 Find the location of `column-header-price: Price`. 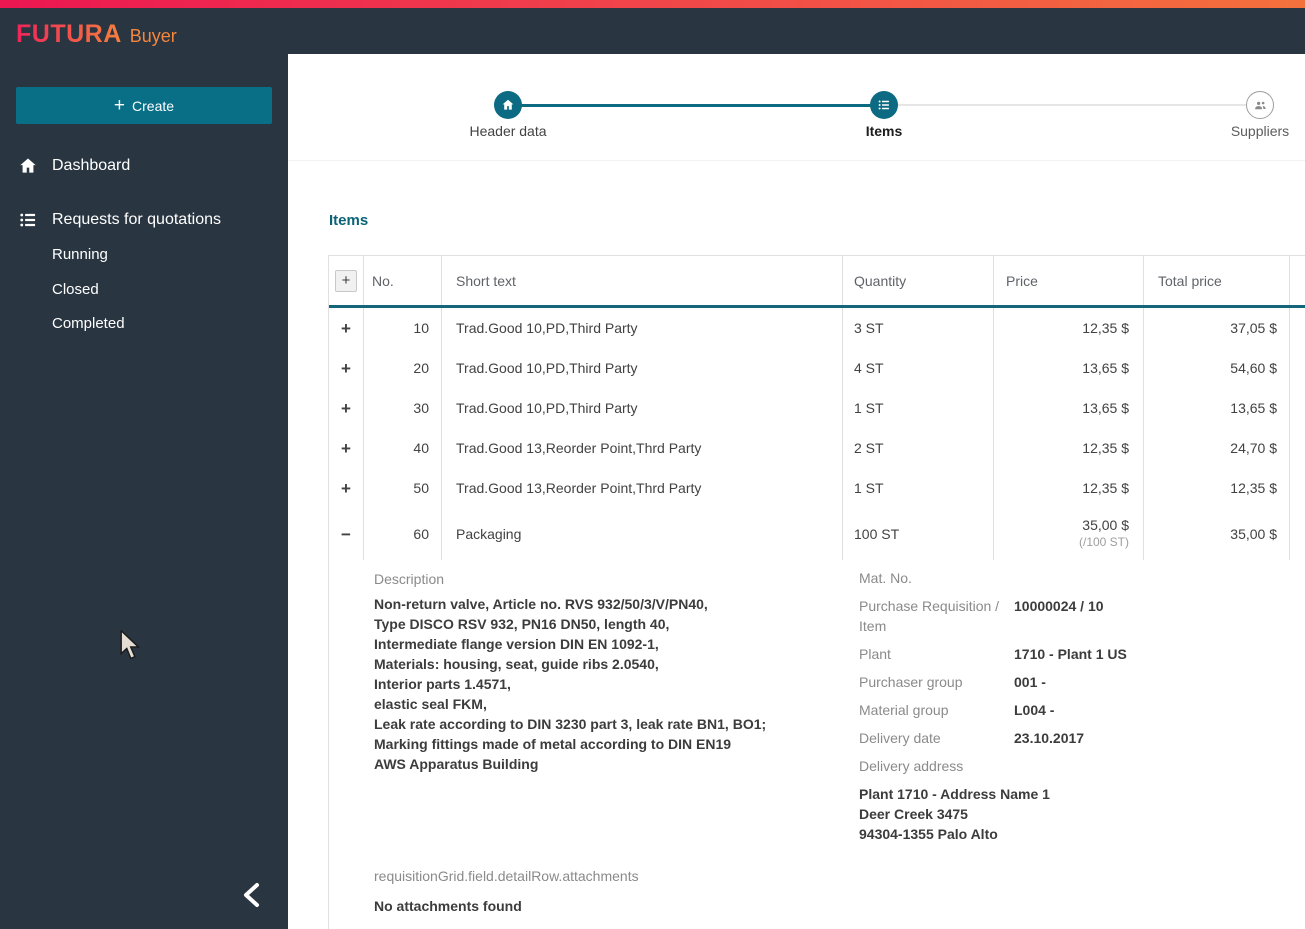

column-header-price: Price is located at coordinates (1069, 280).